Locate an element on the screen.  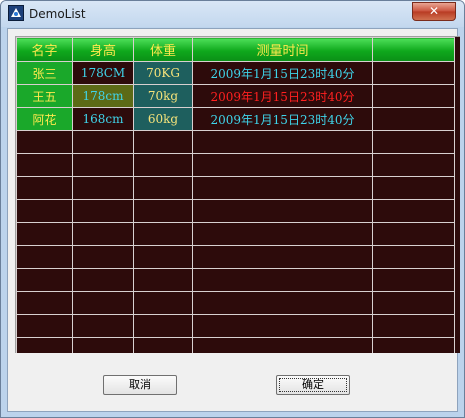
cell-name: 阿花 is located at coordinates (44, 119).